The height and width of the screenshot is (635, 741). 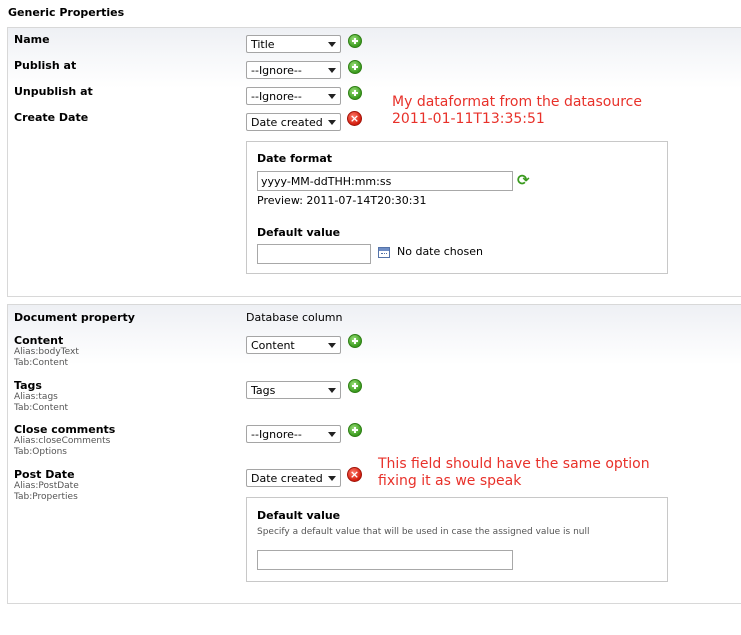 What do you see at coordinates (62, 441) in the screenshot?
I see `close-comments-alias: Alias:closeComments` at bounding box center [62, 441].